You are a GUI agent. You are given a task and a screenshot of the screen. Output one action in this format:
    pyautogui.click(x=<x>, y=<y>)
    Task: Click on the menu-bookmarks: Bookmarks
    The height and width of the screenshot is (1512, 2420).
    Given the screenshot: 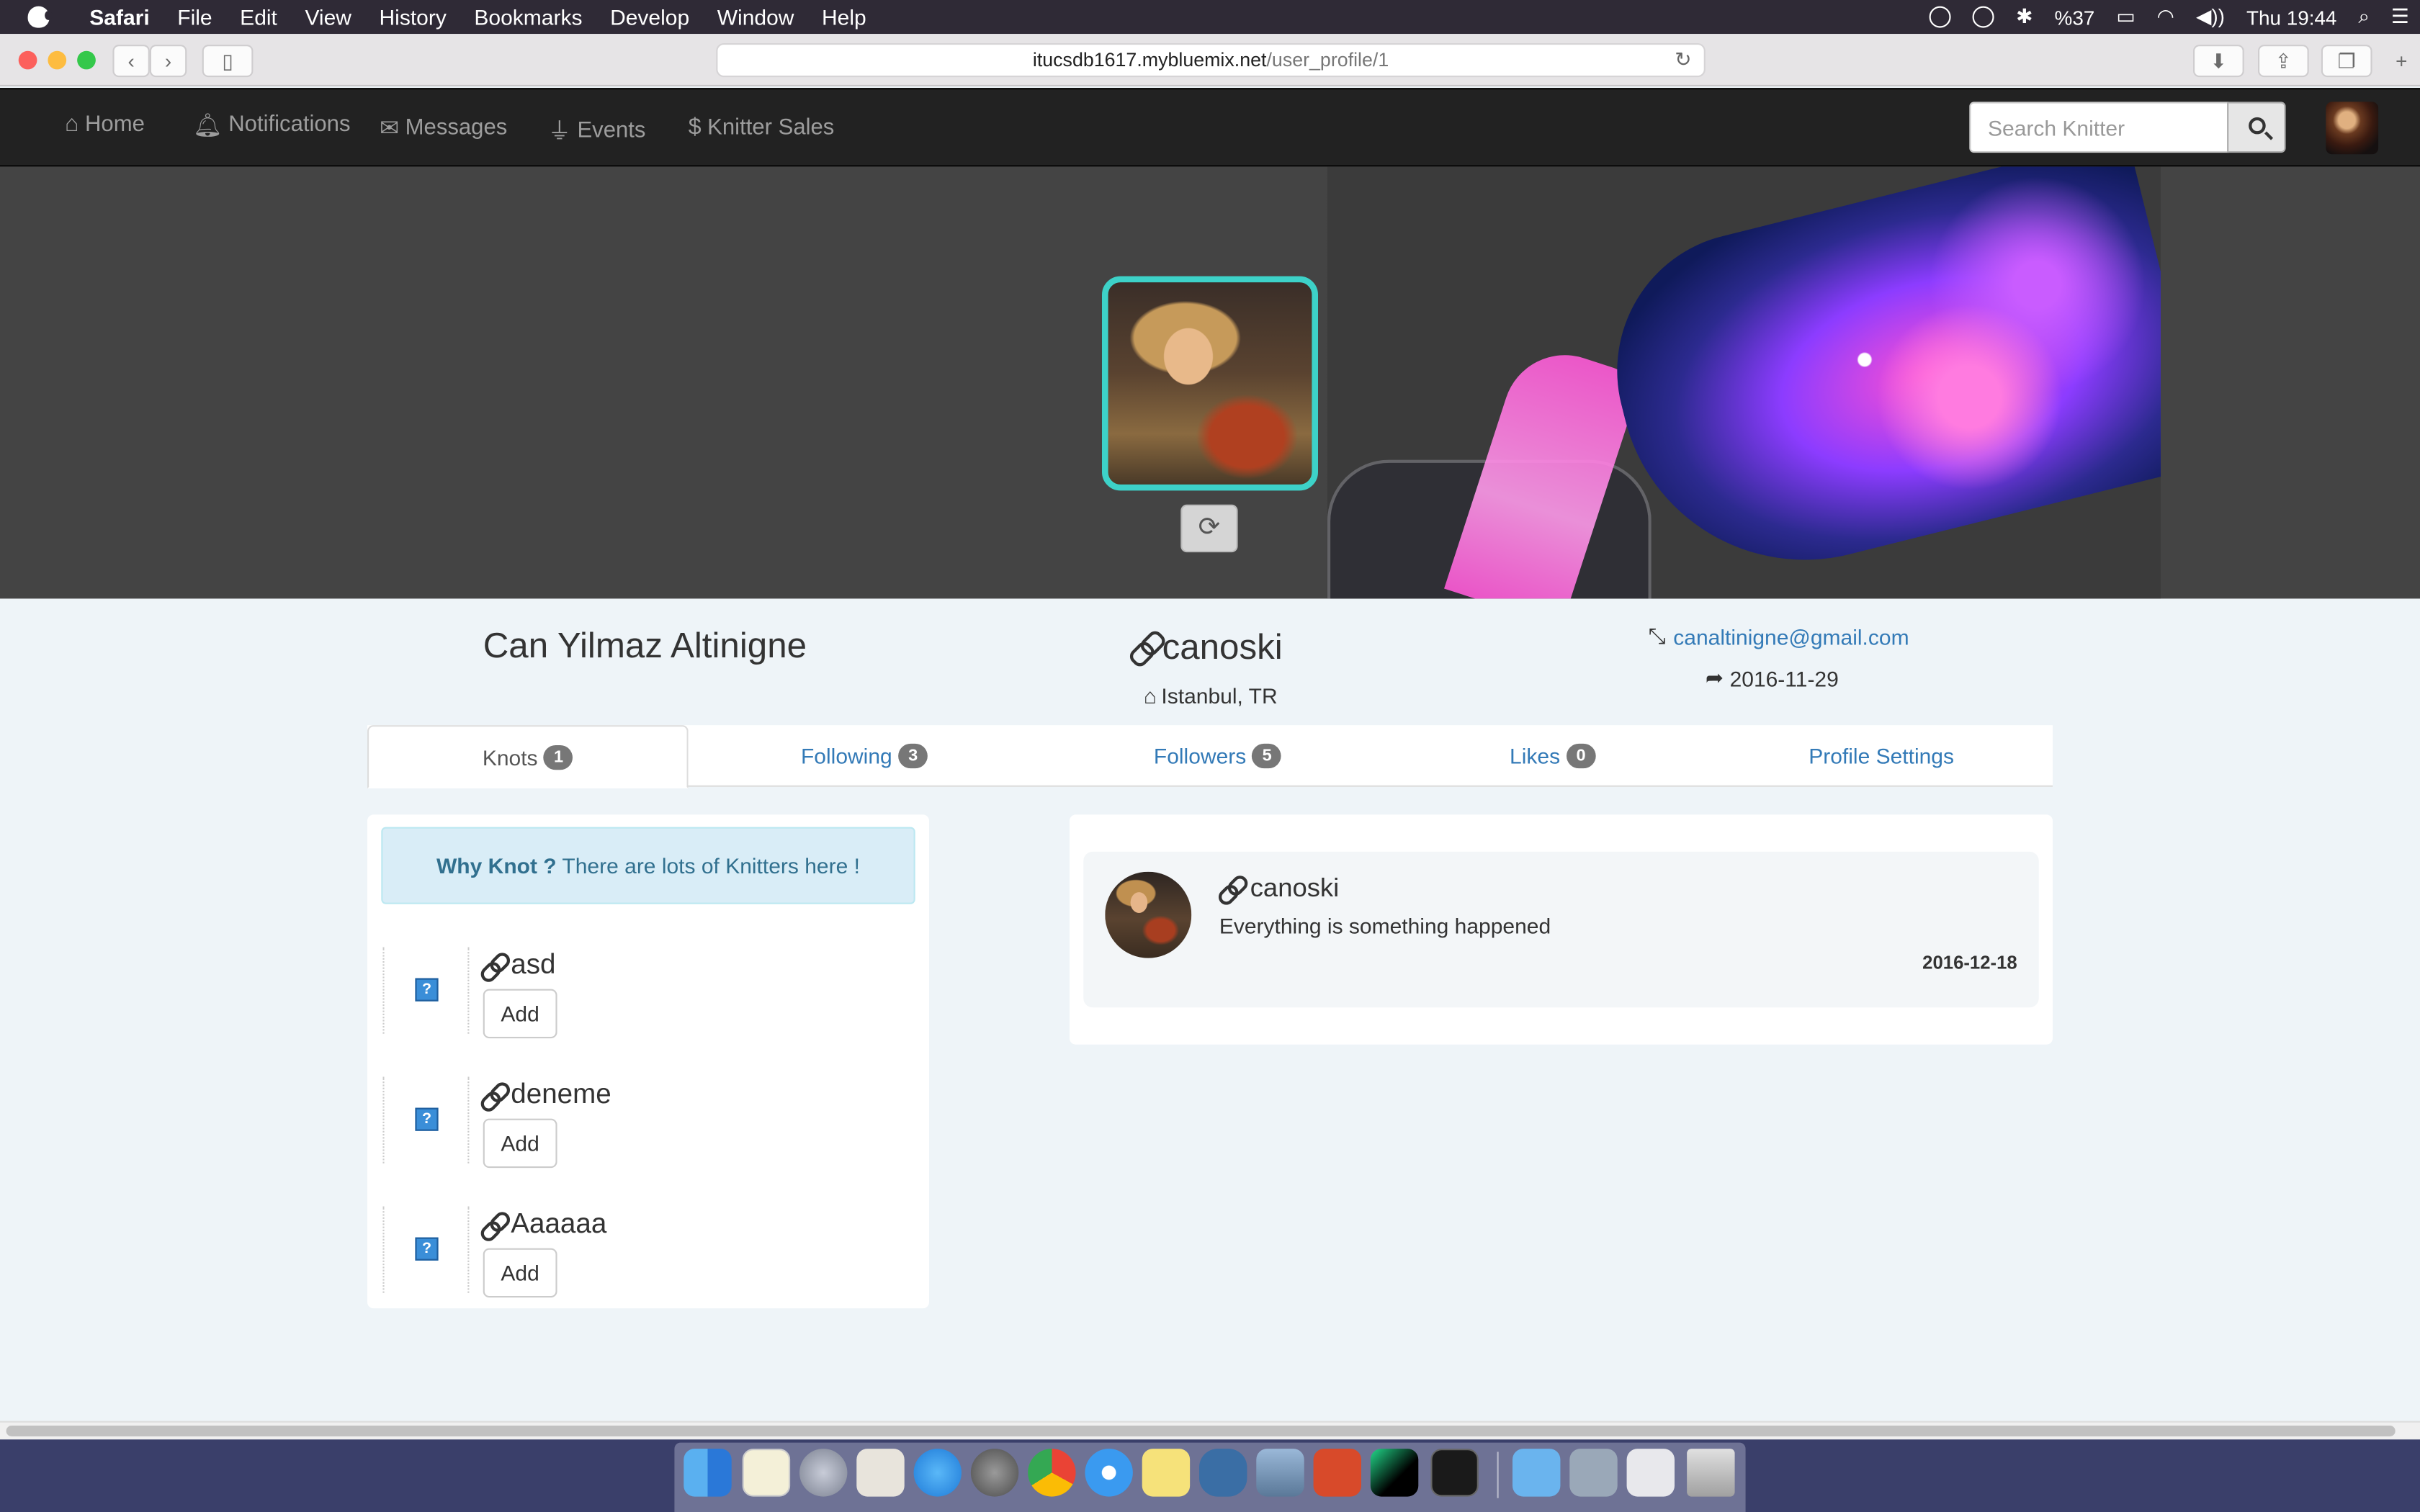 What is the action you would take?
    pyautogui.click(x=528, y=16)
    